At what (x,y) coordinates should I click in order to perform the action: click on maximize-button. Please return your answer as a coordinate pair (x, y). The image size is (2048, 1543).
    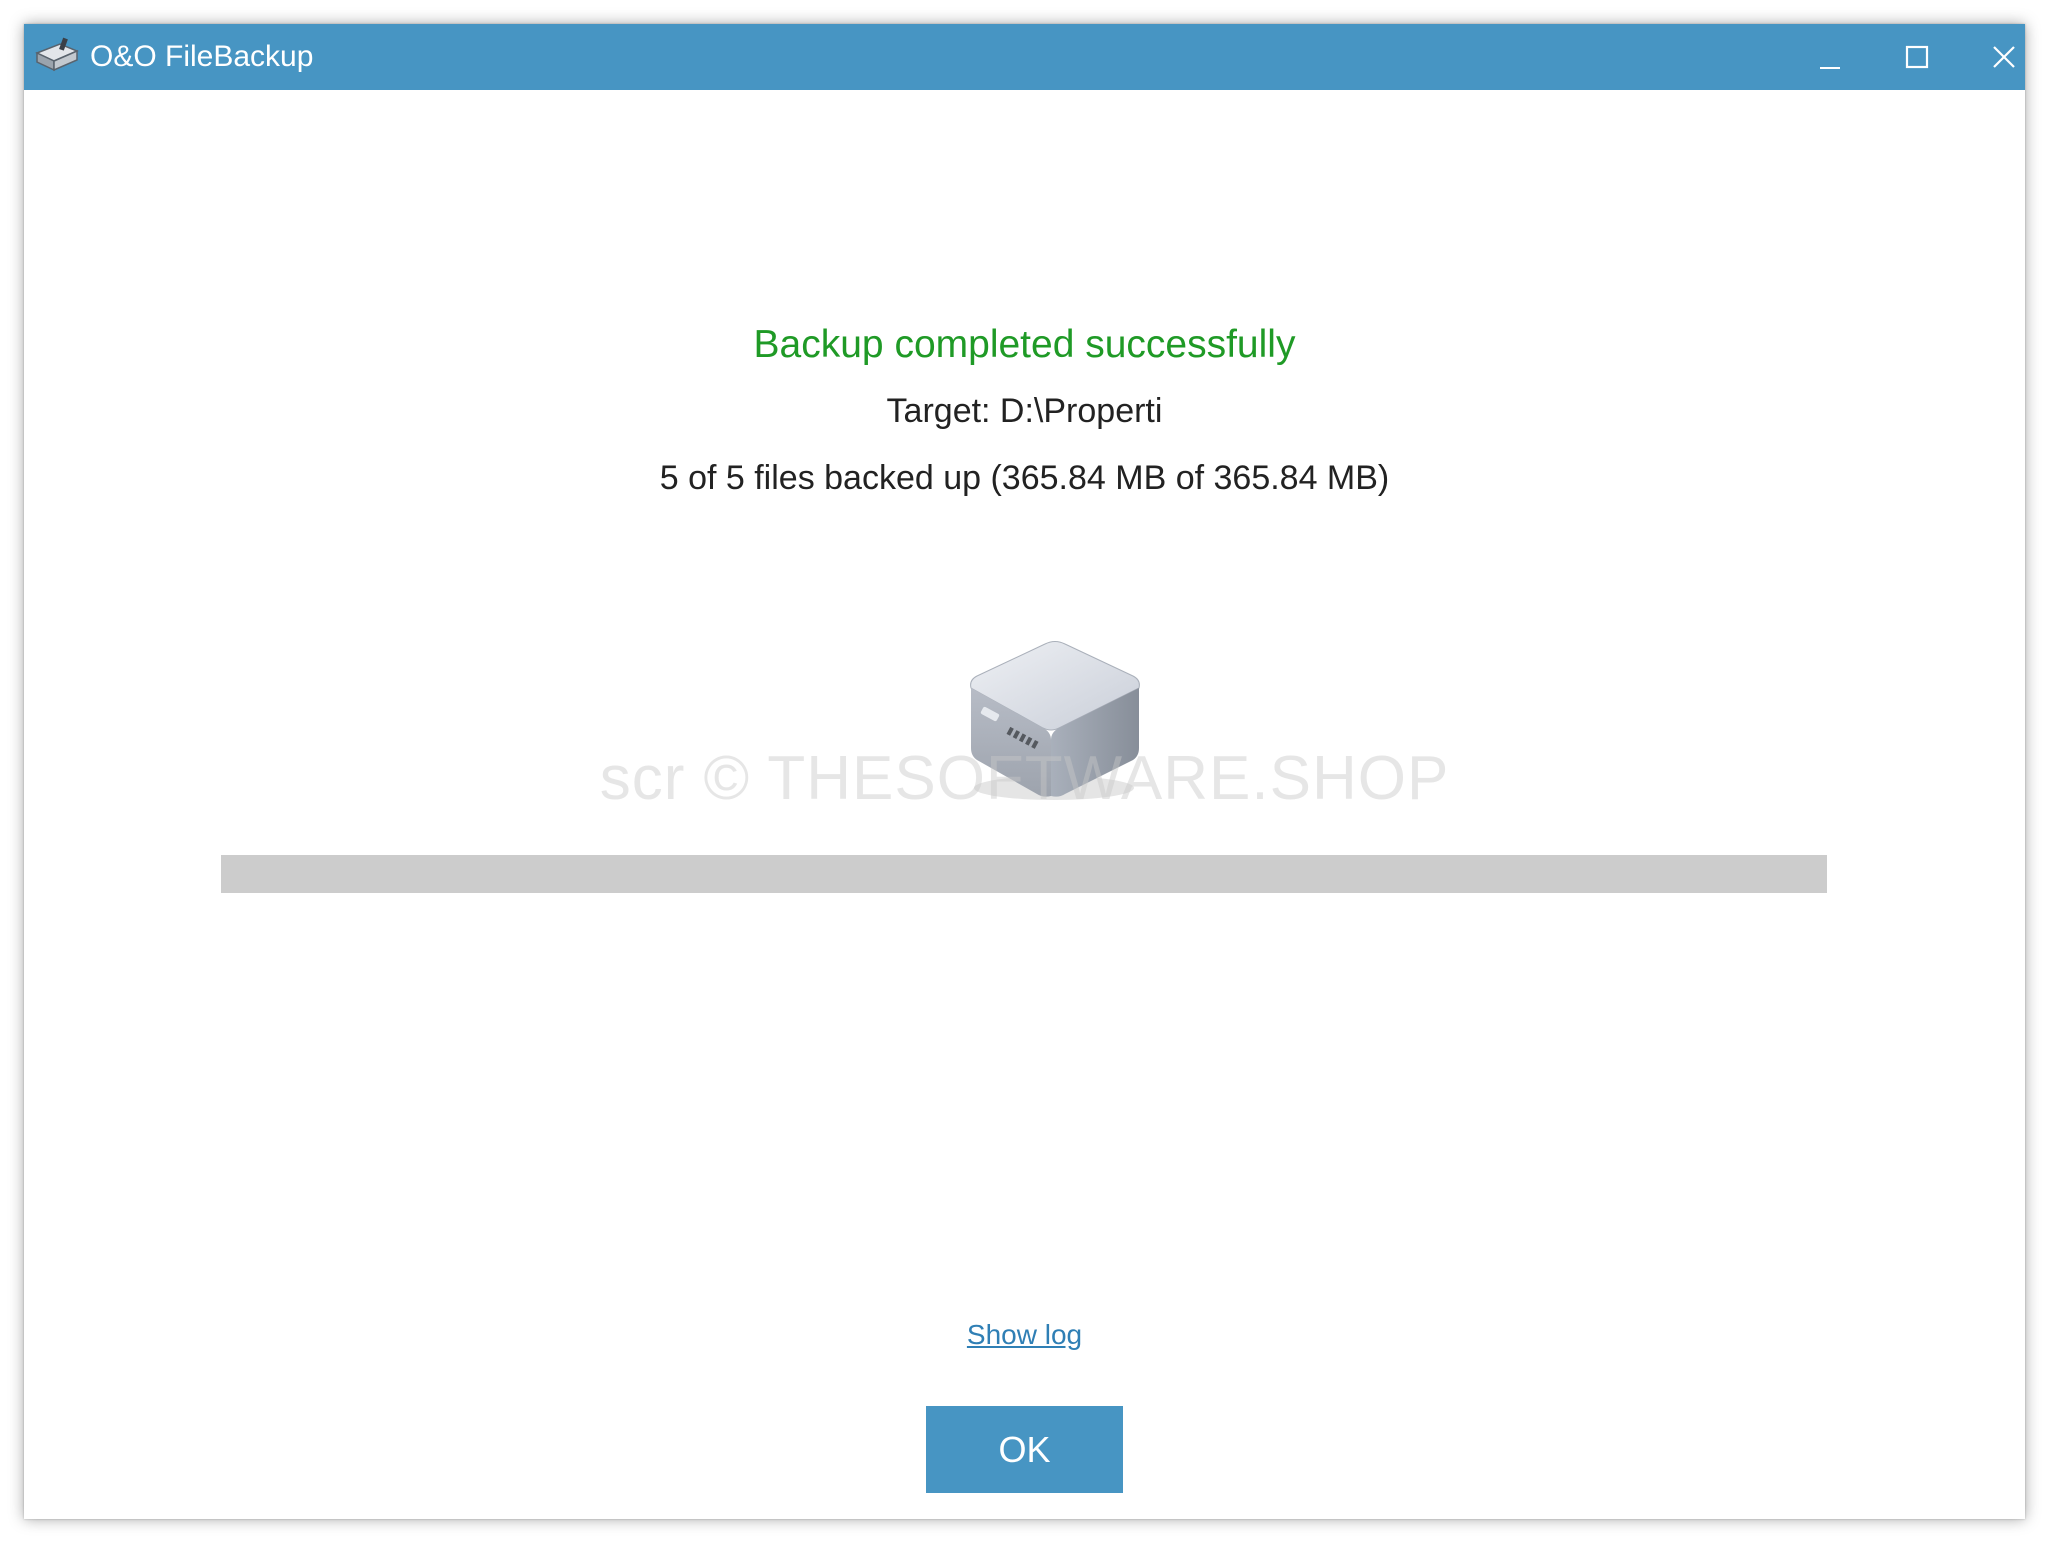
    Looking at the image, I should click on (1917, 57).